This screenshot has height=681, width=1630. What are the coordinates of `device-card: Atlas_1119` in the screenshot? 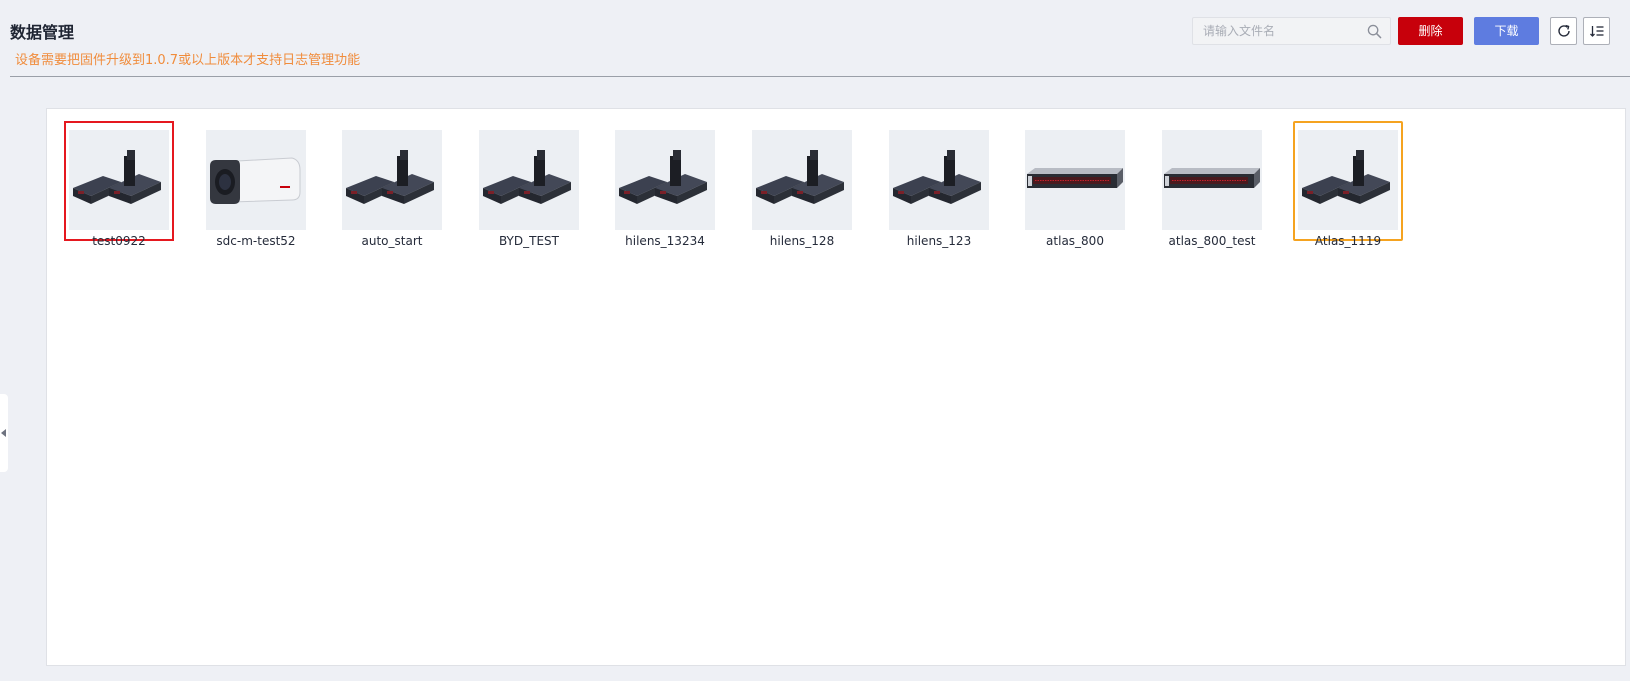 It's located at (1348, 184).